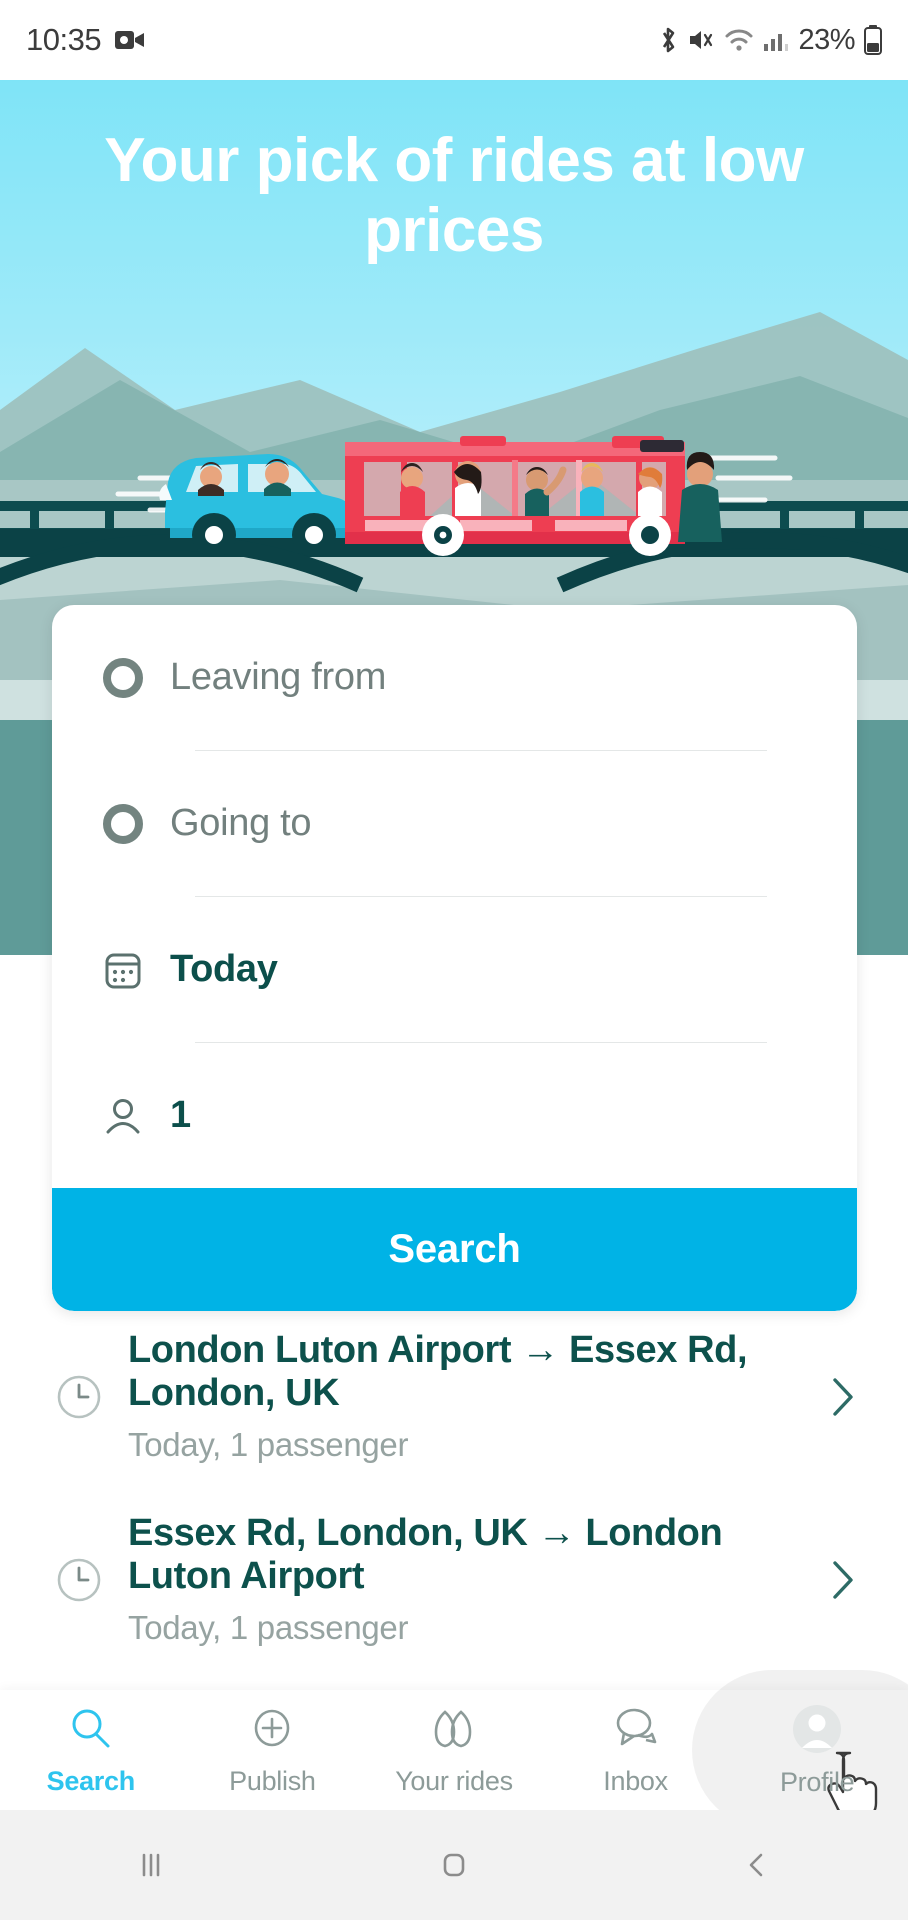 The width and height of the screenshot is (908, 1920). What do you see at coordinates (128, 1116) in the screenshot?
I see `person-icon` at bounding box center [128, 1116].